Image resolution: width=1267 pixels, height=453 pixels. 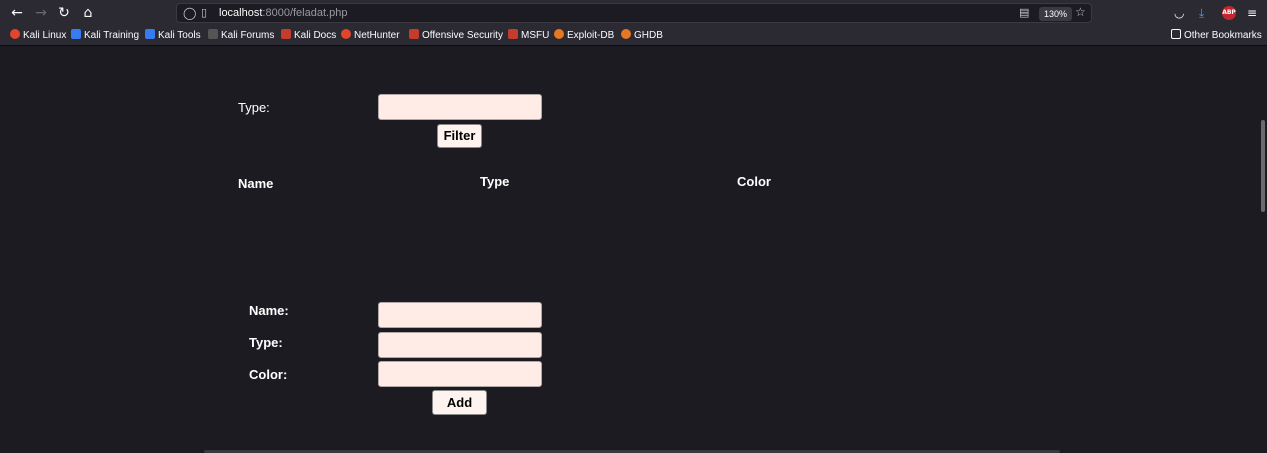 What do you see at coordinates (305, 13) in the screenshot?
I see `url-path: :8000/feladat.php` at bounding box center [305, 13].